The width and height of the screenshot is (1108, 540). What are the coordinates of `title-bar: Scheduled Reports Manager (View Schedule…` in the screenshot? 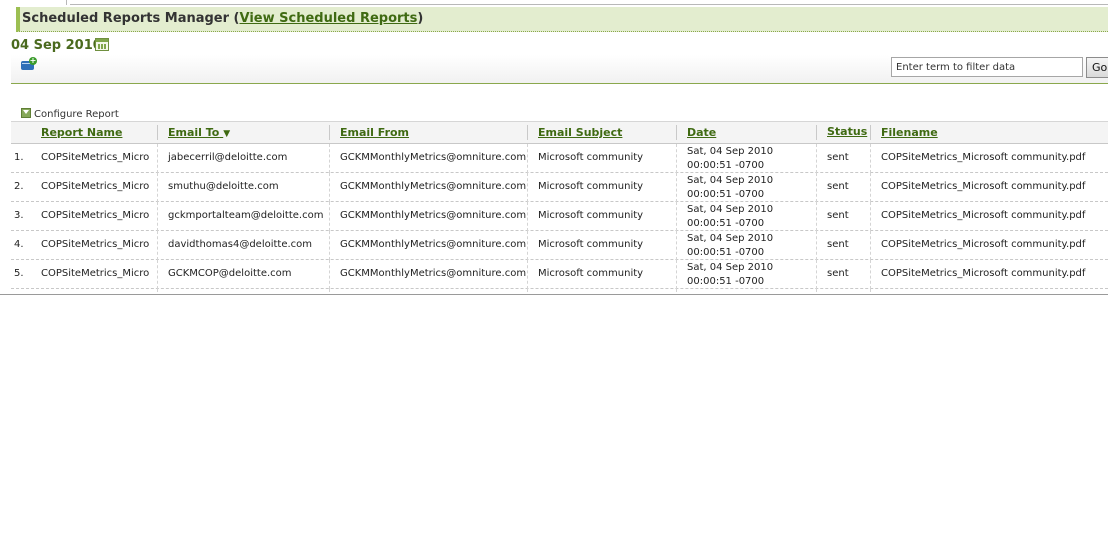 It's located at (562, 19).